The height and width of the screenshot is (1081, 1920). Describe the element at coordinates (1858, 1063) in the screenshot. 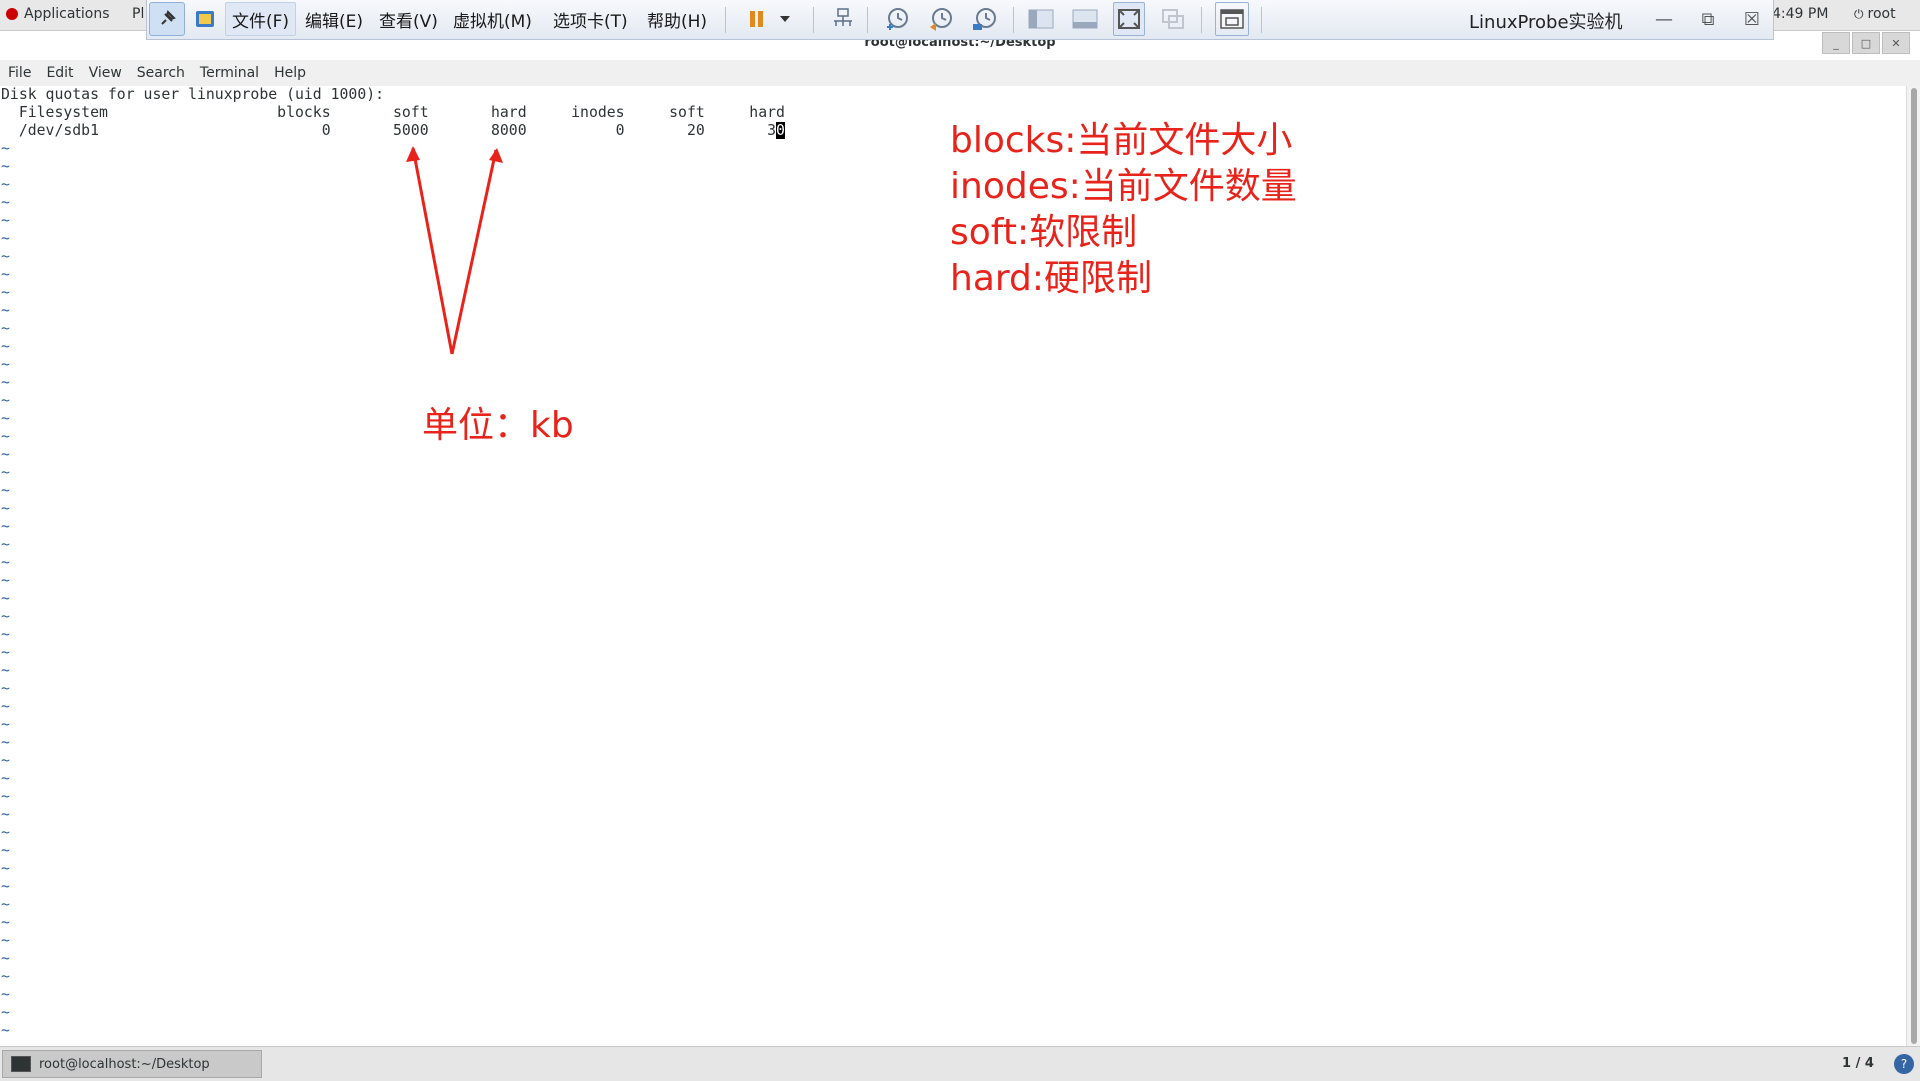

I see `workspace-indicator: 1 / 4` at that location.